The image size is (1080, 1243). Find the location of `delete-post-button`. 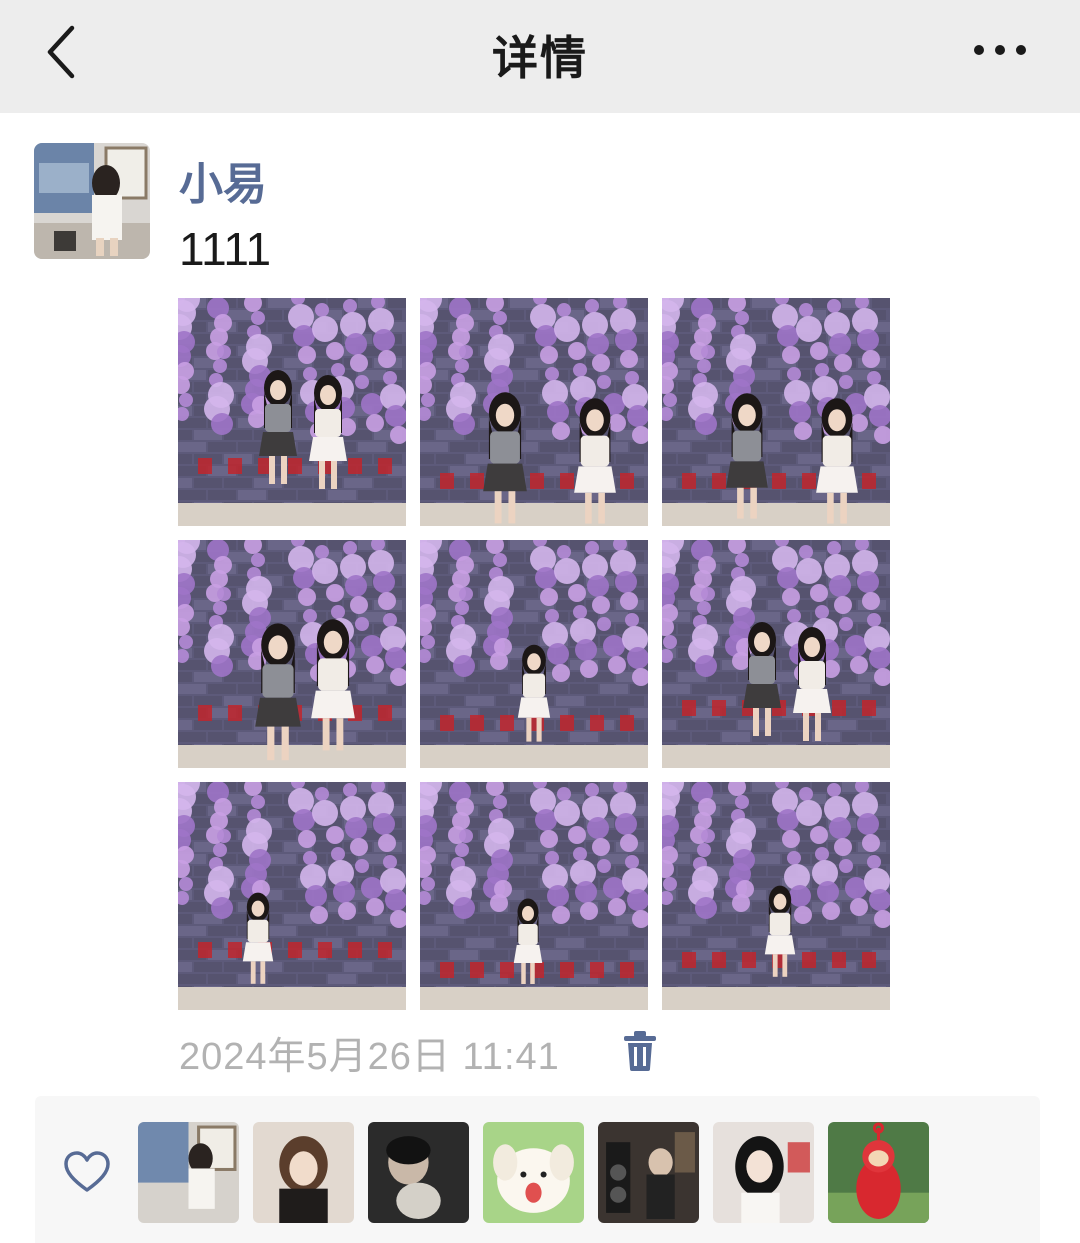

delete-post-button is located at coordinates (640, 1050).